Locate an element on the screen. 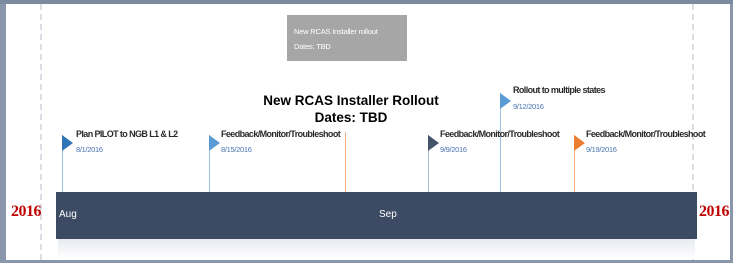 The height and width of the screenshot is (263, 733). timeline-band-shadow is located at coordinates (376, 249).